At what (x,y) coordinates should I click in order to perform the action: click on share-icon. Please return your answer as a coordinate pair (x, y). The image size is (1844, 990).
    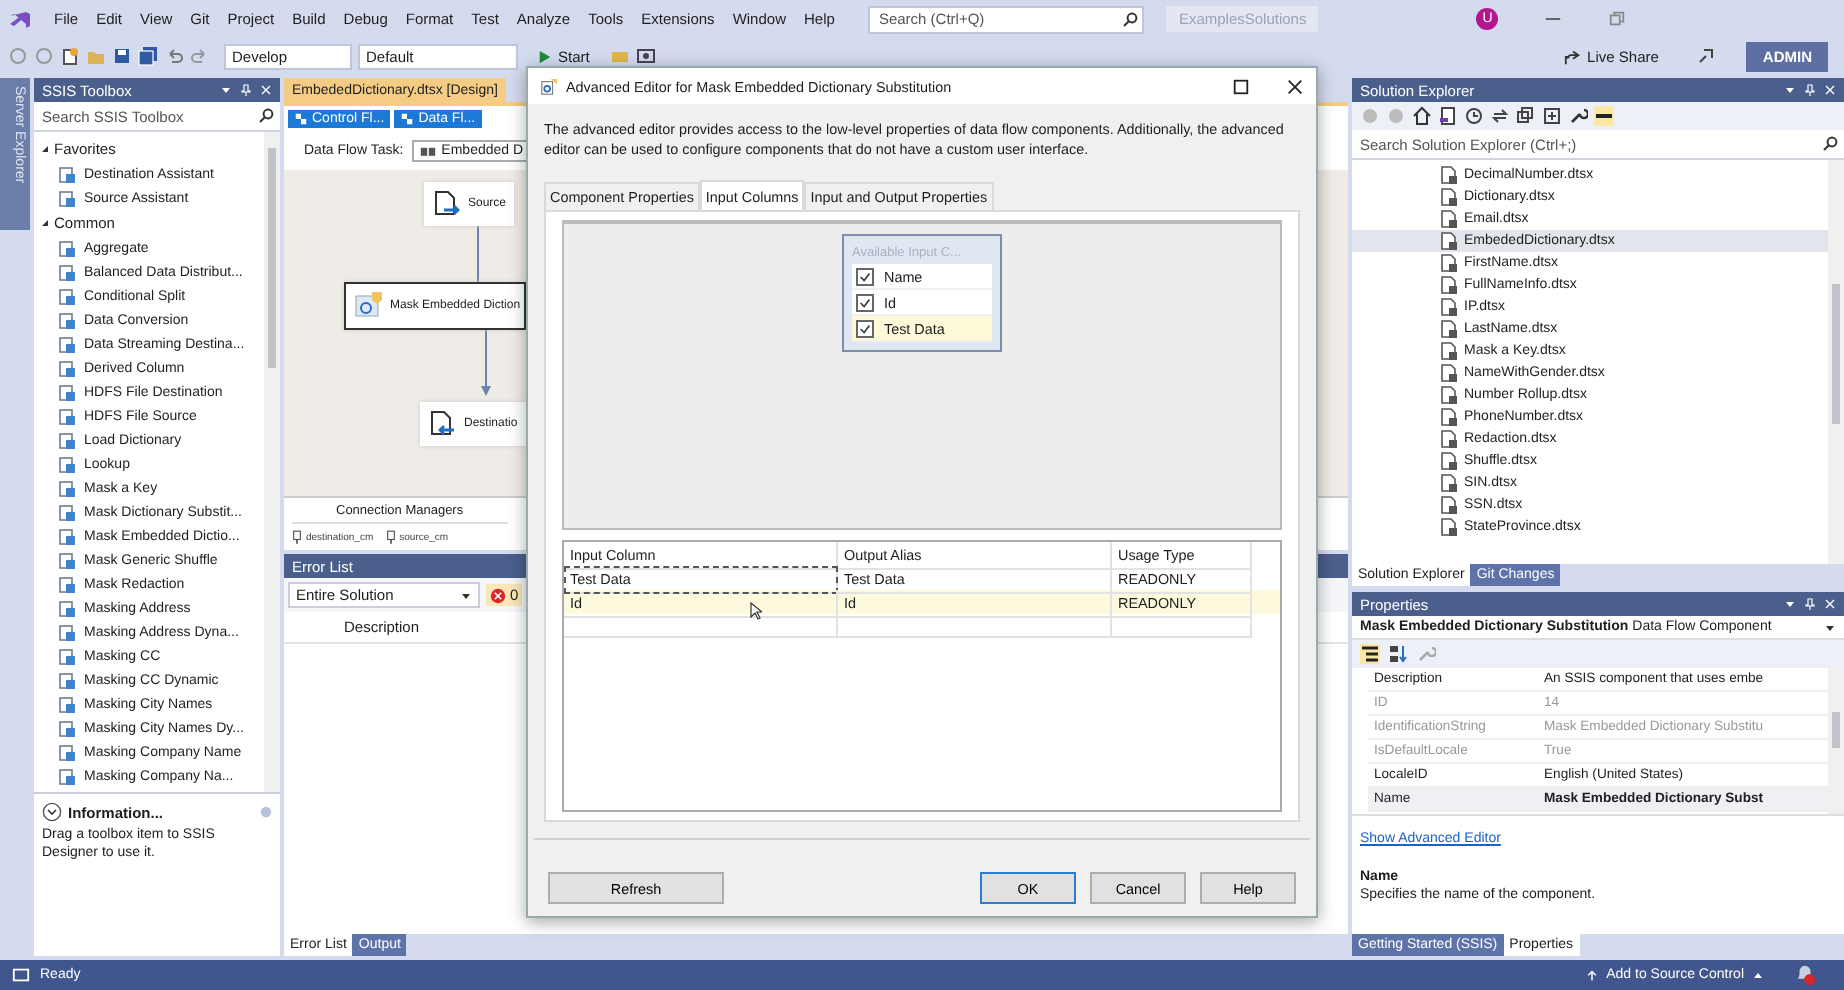
    Looking at the image, I should click on (1572, 56).